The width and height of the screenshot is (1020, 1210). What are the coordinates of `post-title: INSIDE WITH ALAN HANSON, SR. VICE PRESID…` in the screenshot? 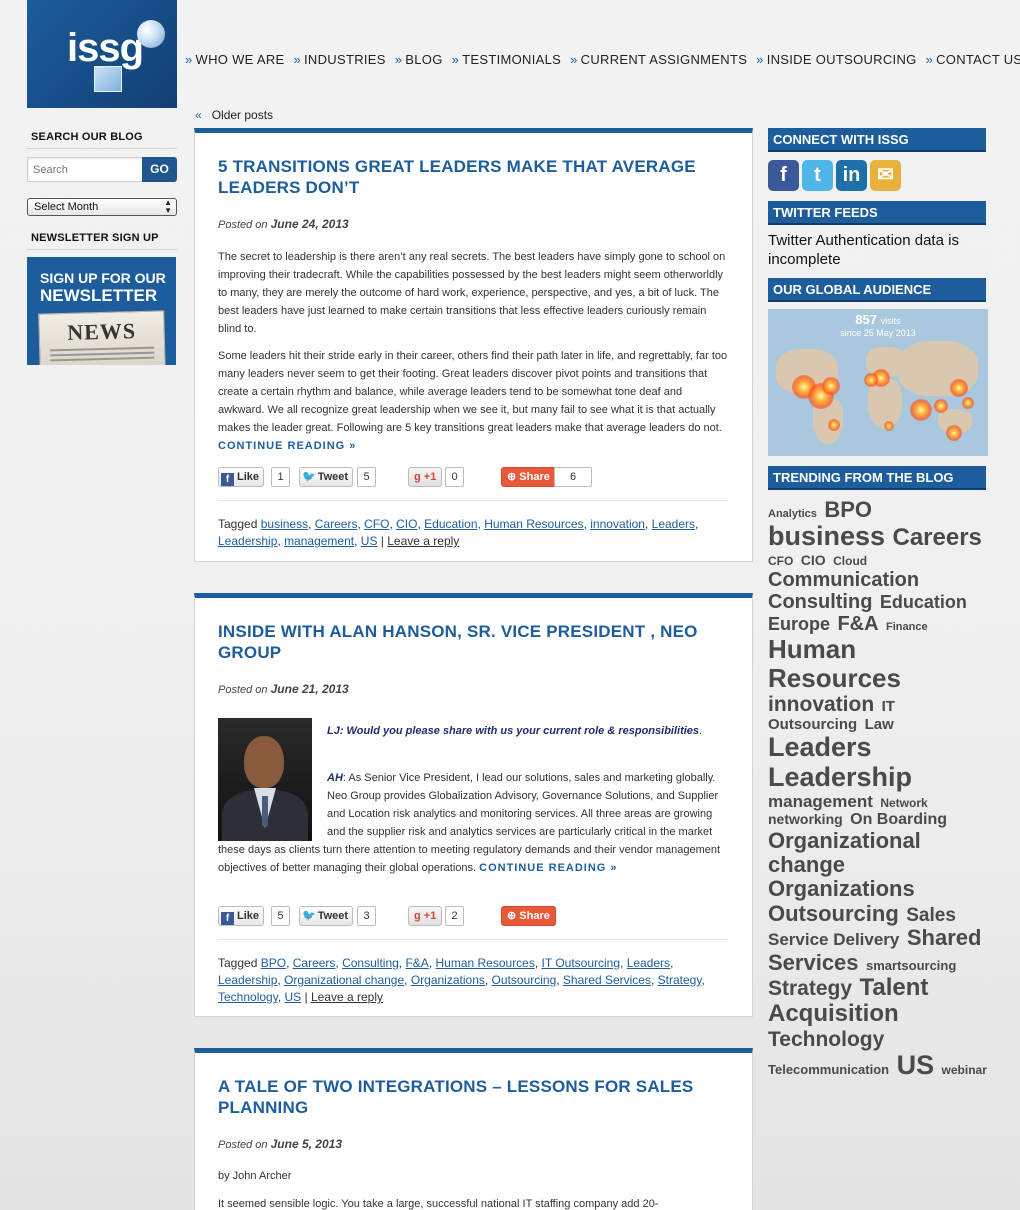 It's located at (475, 642).